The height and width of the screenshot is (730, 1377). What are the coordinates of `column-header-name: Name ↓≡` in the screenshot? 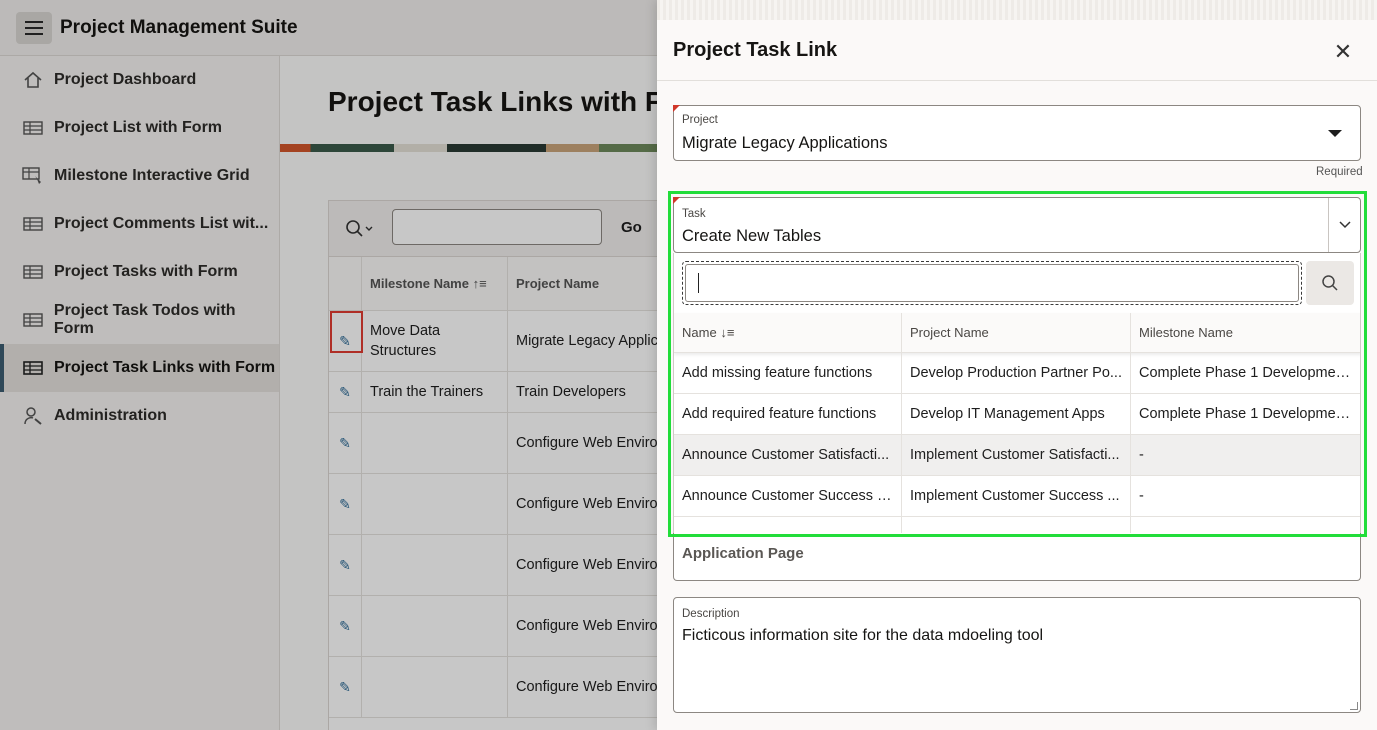 It's located at (788, 332).